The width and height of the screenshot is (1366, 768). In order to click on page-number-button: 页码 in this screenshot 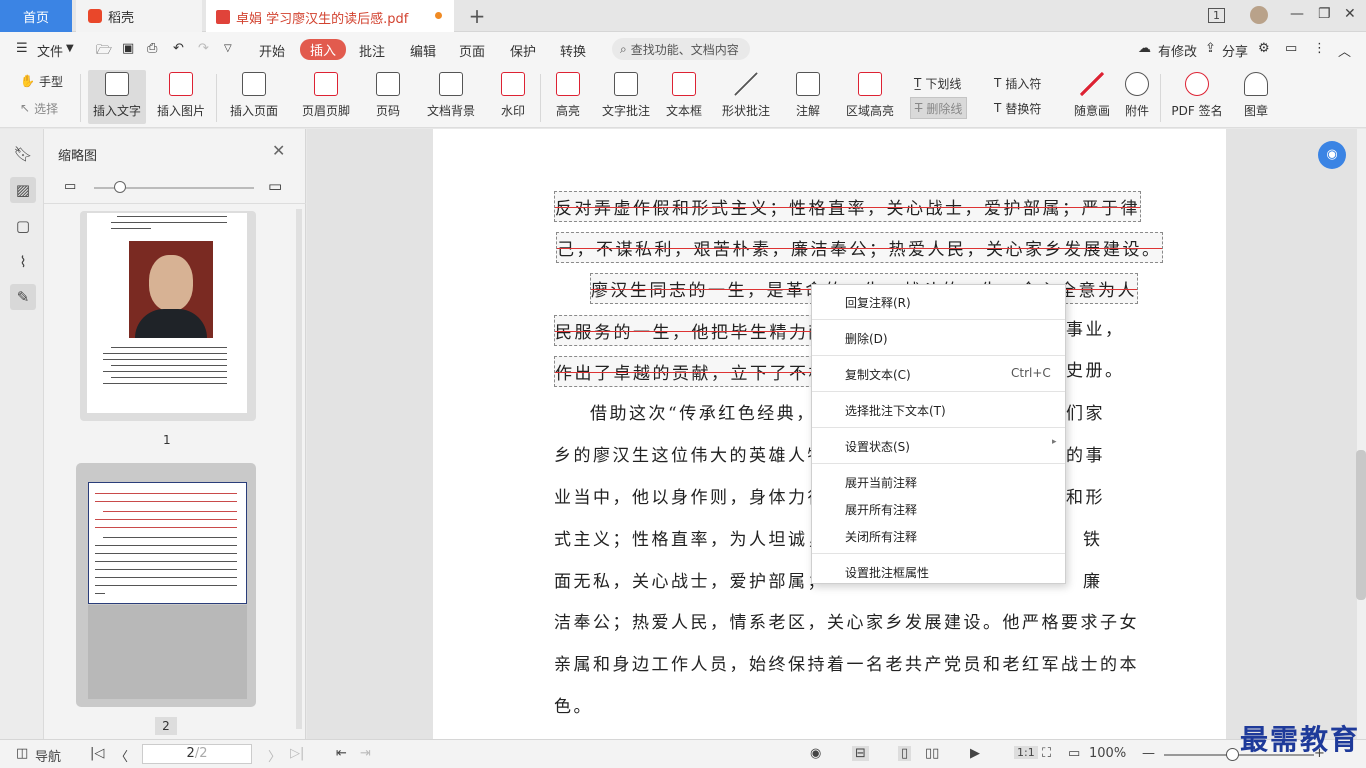, I will do `click(388, 97)`.